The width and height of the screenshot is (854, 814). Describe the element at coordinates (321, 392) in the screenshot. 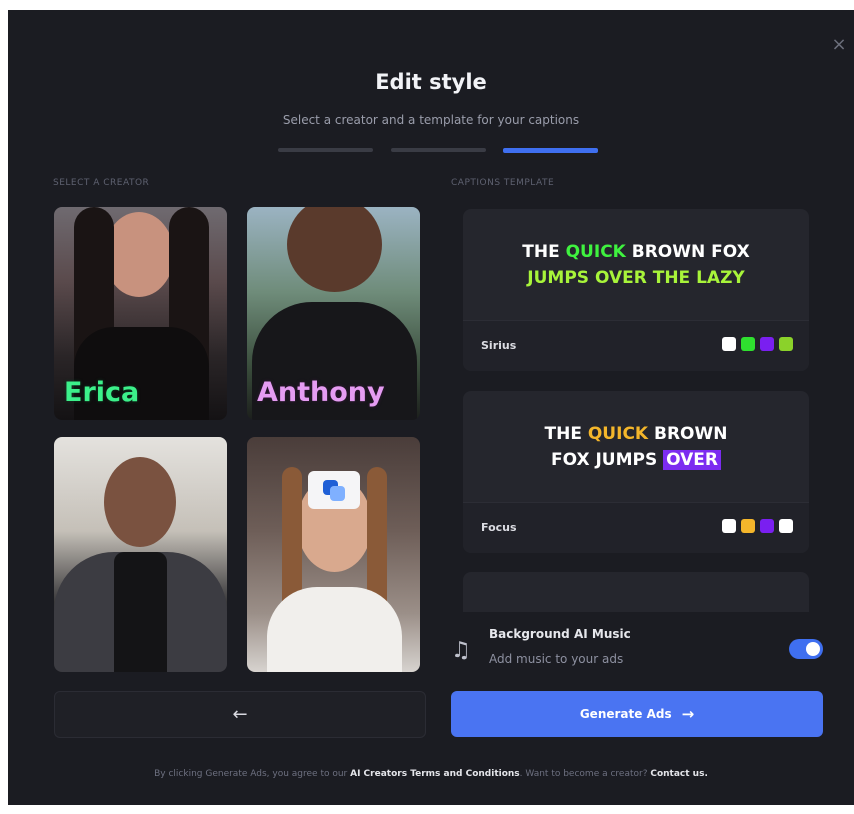

I see `creator-name: Anthony` at that location.